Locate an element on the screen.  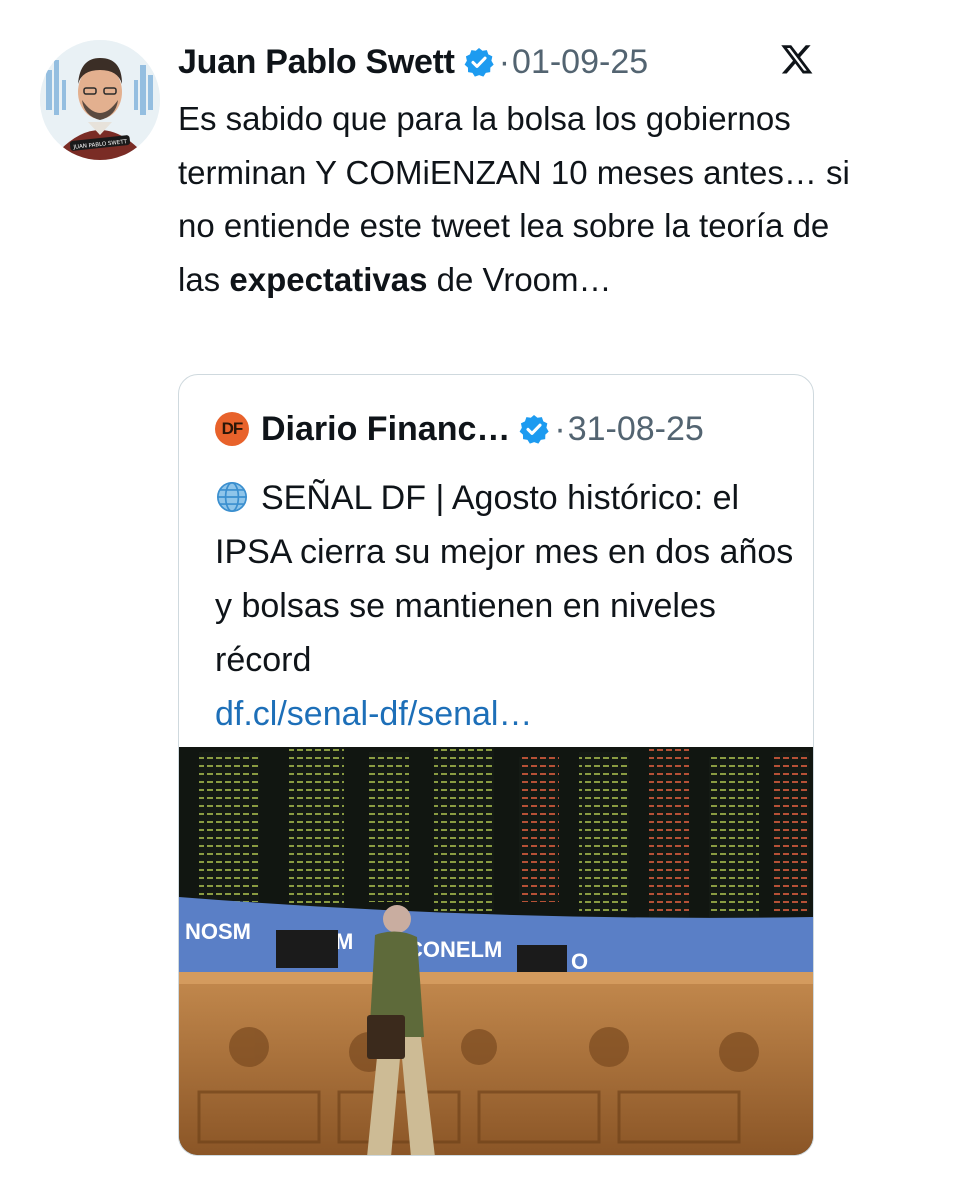
quoted-header: DF Diario Financ… · 31-08-25 is located at coordinates (459, 429).